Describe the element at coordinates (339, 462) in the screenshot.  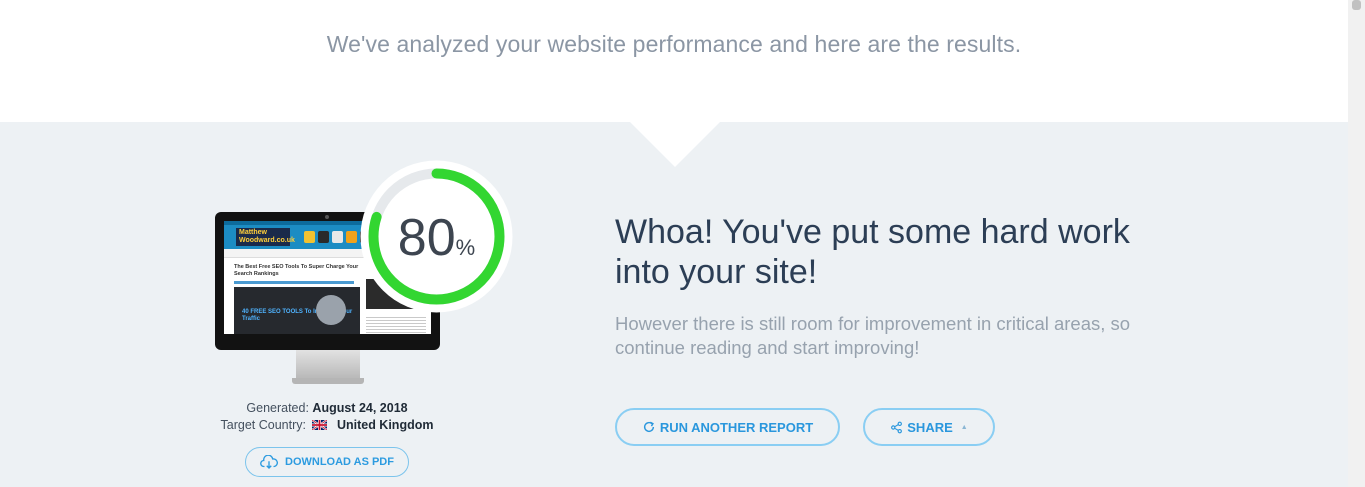
I see `download-pdf-label: DOWNLOAD AS PDF` at that location.